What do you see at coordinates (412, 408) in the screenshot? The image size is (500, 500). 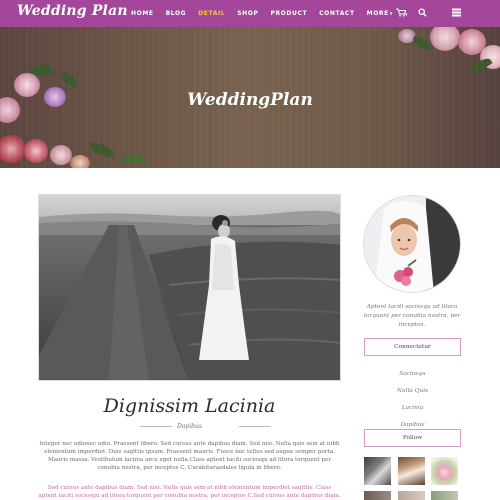 I see `sidebar-link-lacinia: Lacinia` at bounding box center [412, 408].